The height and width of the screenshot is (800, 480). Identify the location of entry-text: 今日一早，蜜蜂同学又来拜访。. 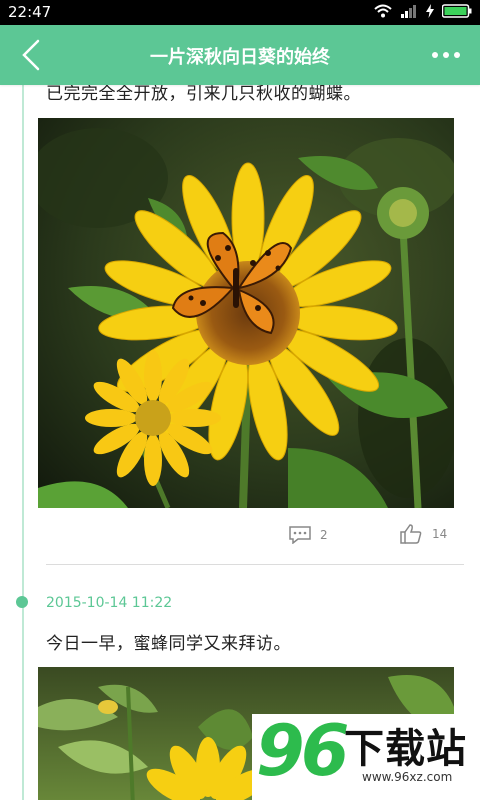
(168, 644).